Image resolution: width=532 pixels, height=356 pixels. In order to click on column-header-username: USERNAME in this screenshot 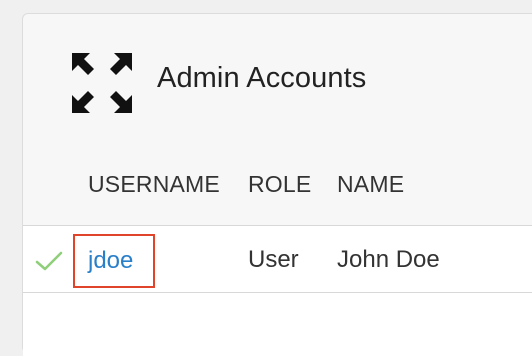, I will do `click(154, 184)`.